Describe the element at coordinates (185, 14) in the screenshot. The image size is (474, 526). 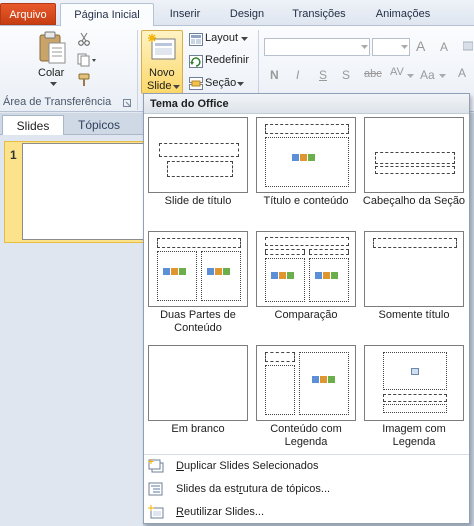
I see `tab-insert: Inserir` at that location.